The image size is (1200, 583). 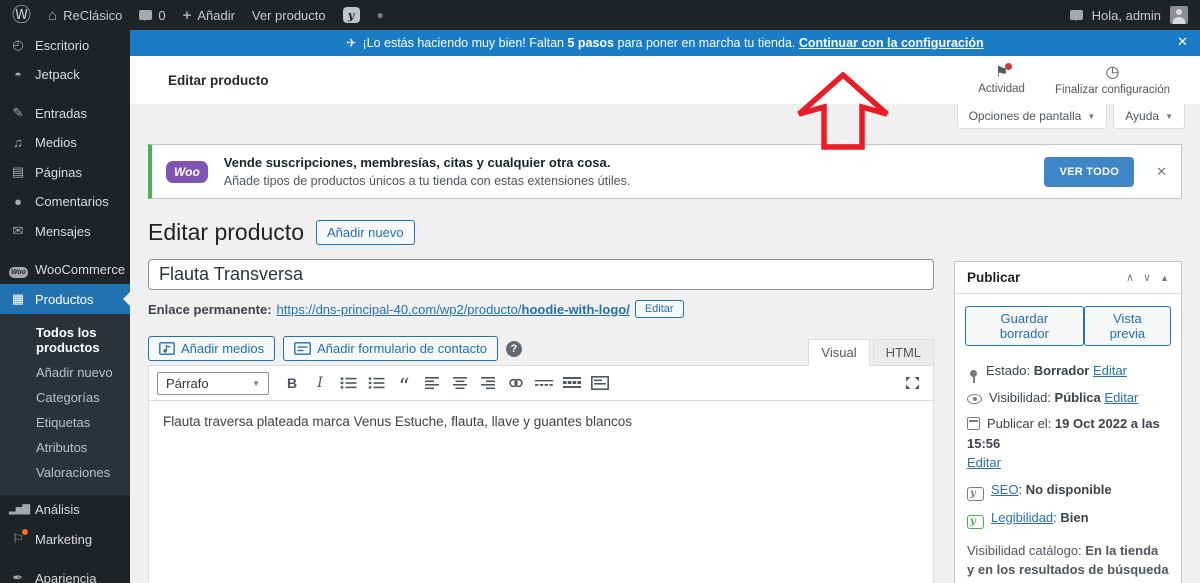 What do you see at coordinates (58, 172) in the screenshot?
I see `sidebar-item-label: Páginas` at bounding box center [58, 172].